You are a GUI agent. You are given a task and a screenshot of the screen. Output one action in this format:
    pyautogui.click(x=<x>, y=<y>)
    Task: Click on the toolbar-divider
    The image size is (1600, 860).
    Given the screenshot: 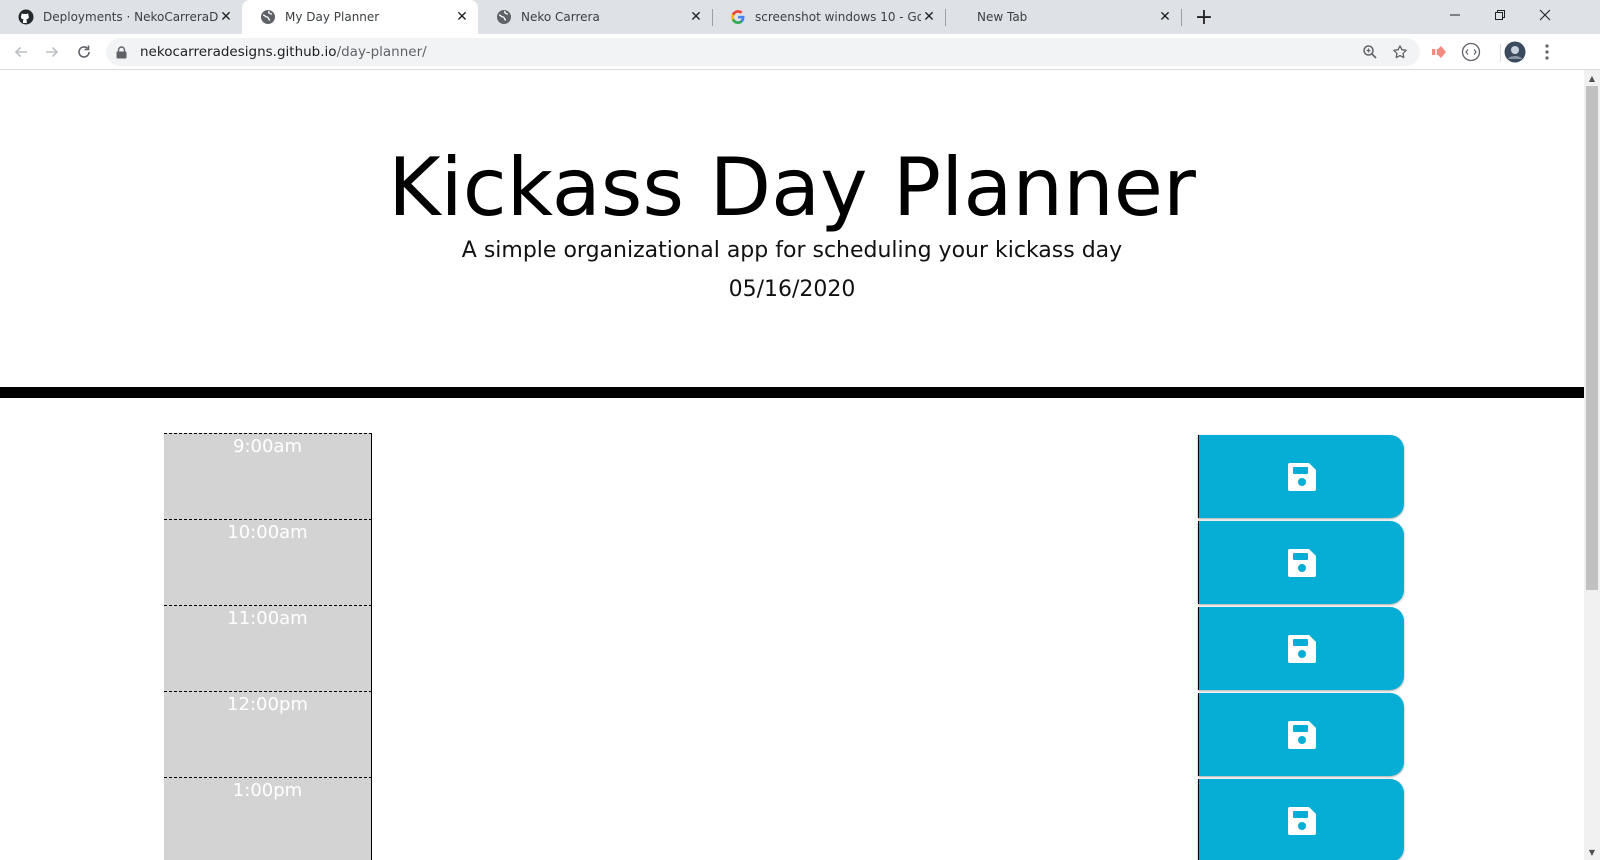 What is the action you would take?
    pyautogui.click(x=1500, y=53)
    